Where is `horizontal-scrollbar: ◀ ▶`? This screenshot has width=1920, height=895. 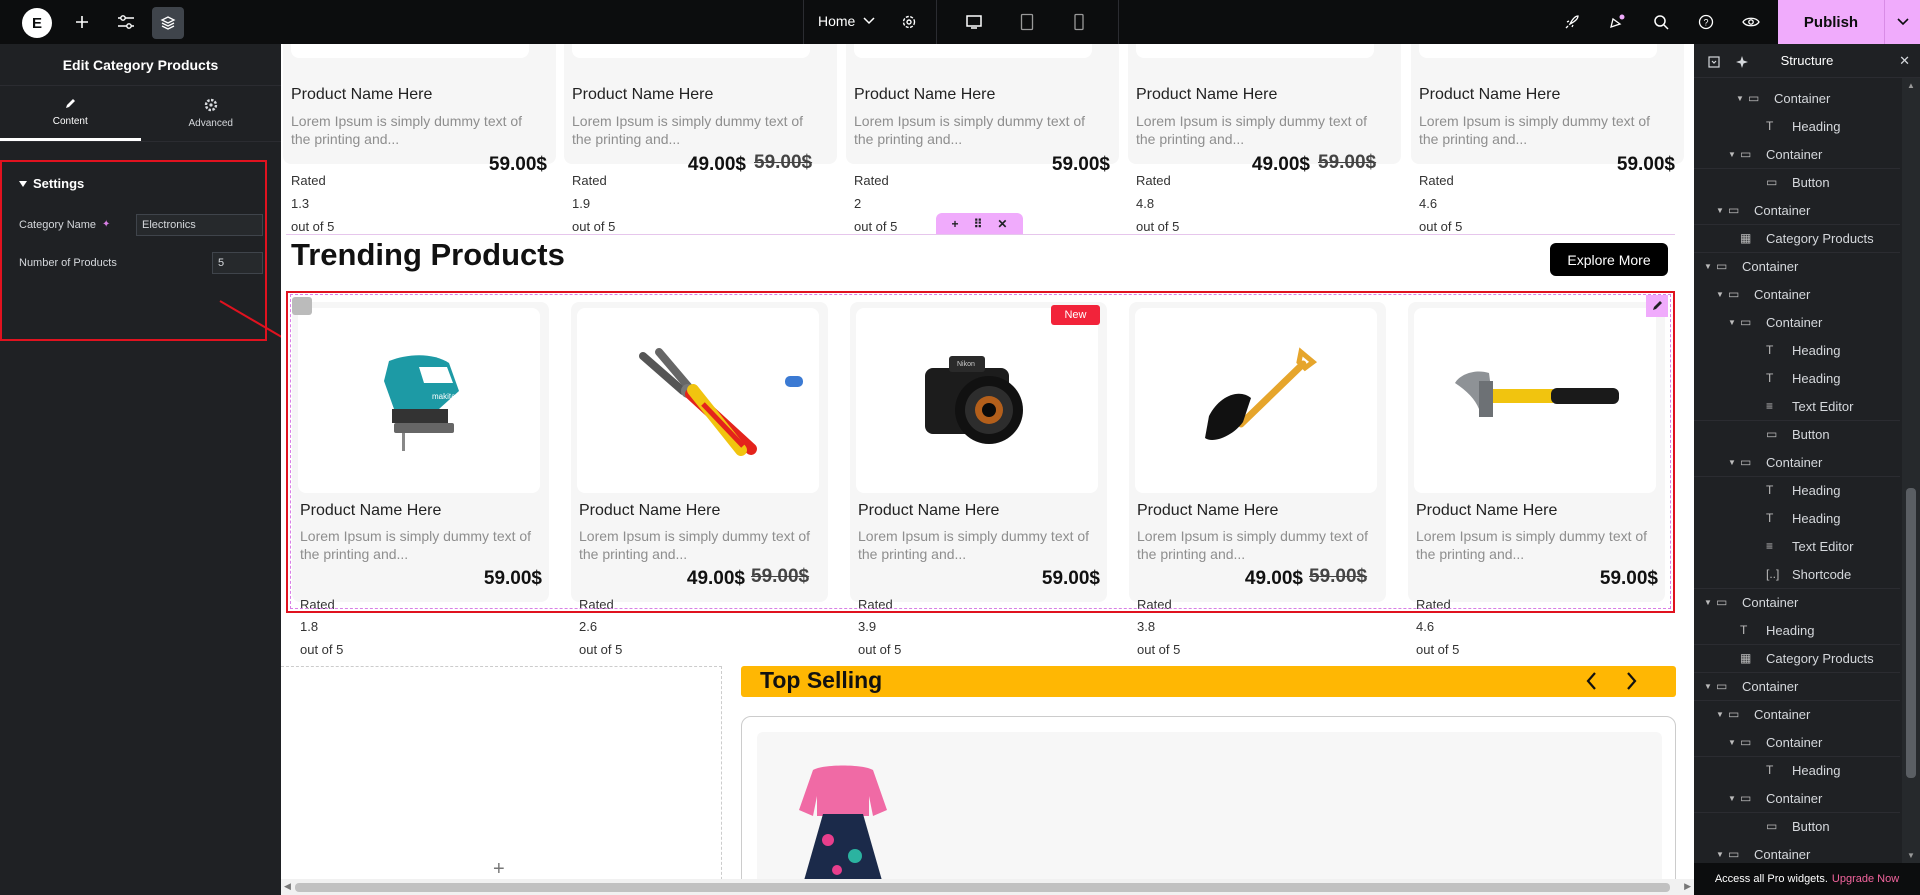
horizontal-scrollbar: ◀ ▶ is located at coordinates (987, 887).